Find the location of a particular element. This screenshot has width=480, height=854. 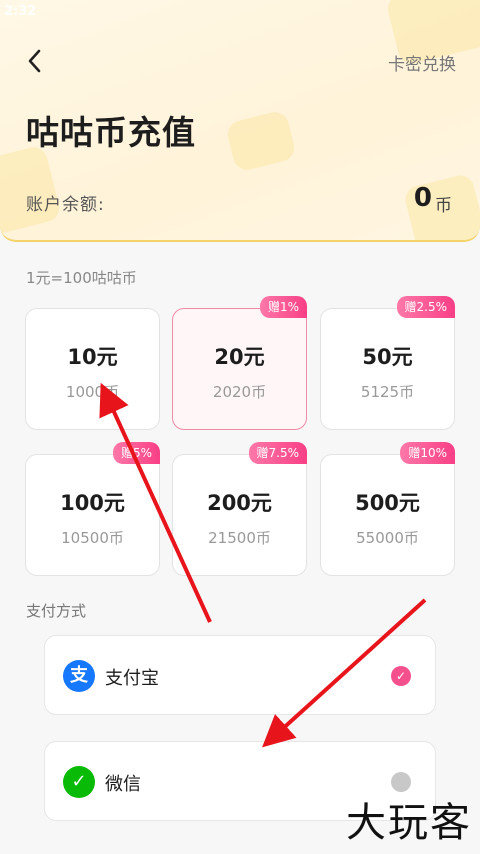

balance-unit: 币 is located at coordinates (443, 206).